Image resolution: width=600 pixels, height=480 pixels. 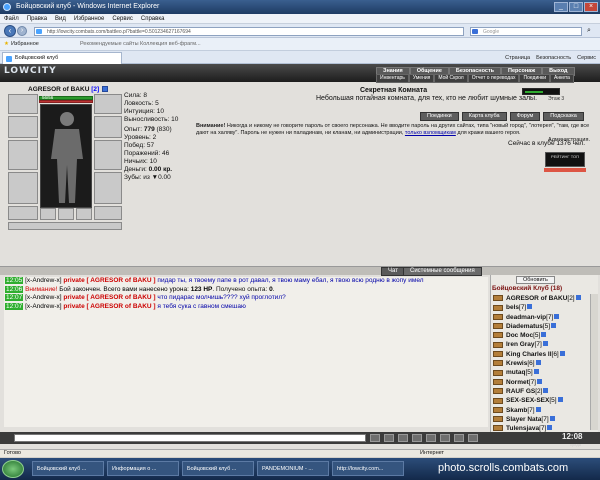 What do you see at coordinates (23, 213) in the screenshot?
I see `belt-slot` at bounding box center [23, 213].